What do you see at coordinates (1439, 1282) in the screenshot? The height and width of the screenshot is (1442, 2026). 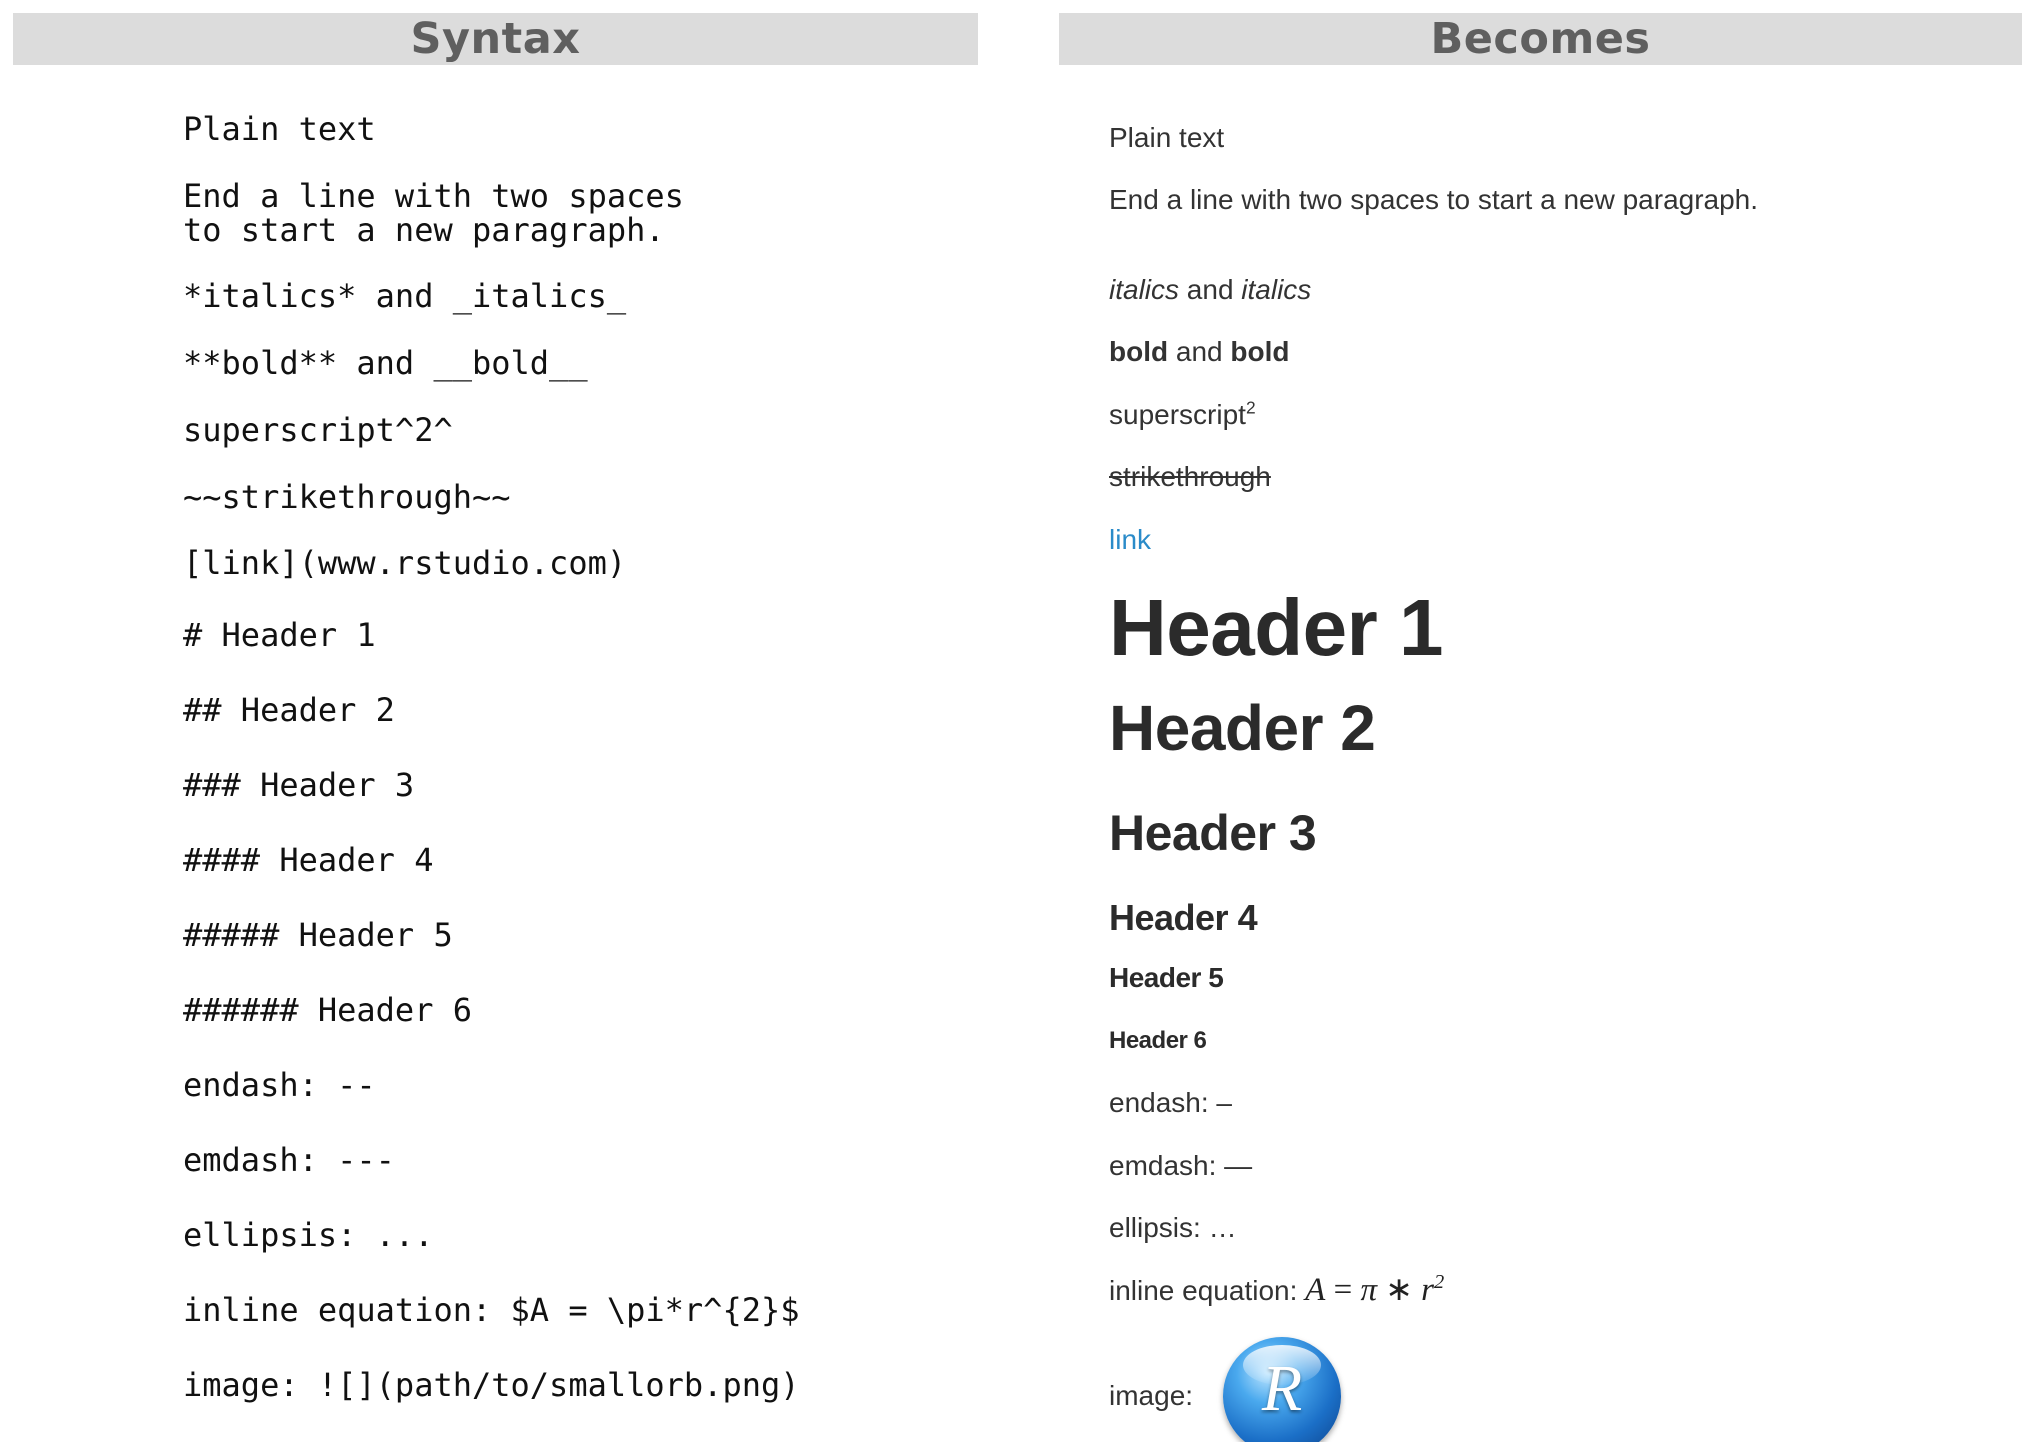 I see `eq-exponent: 2` at bounding box center [1439, 1282].